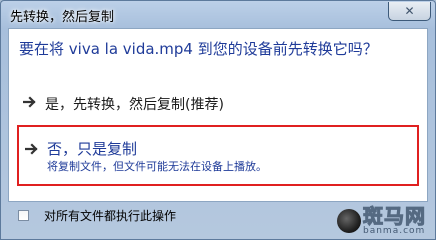  I want to click on window-title: 先转换，然后复制, so click(62, 17).